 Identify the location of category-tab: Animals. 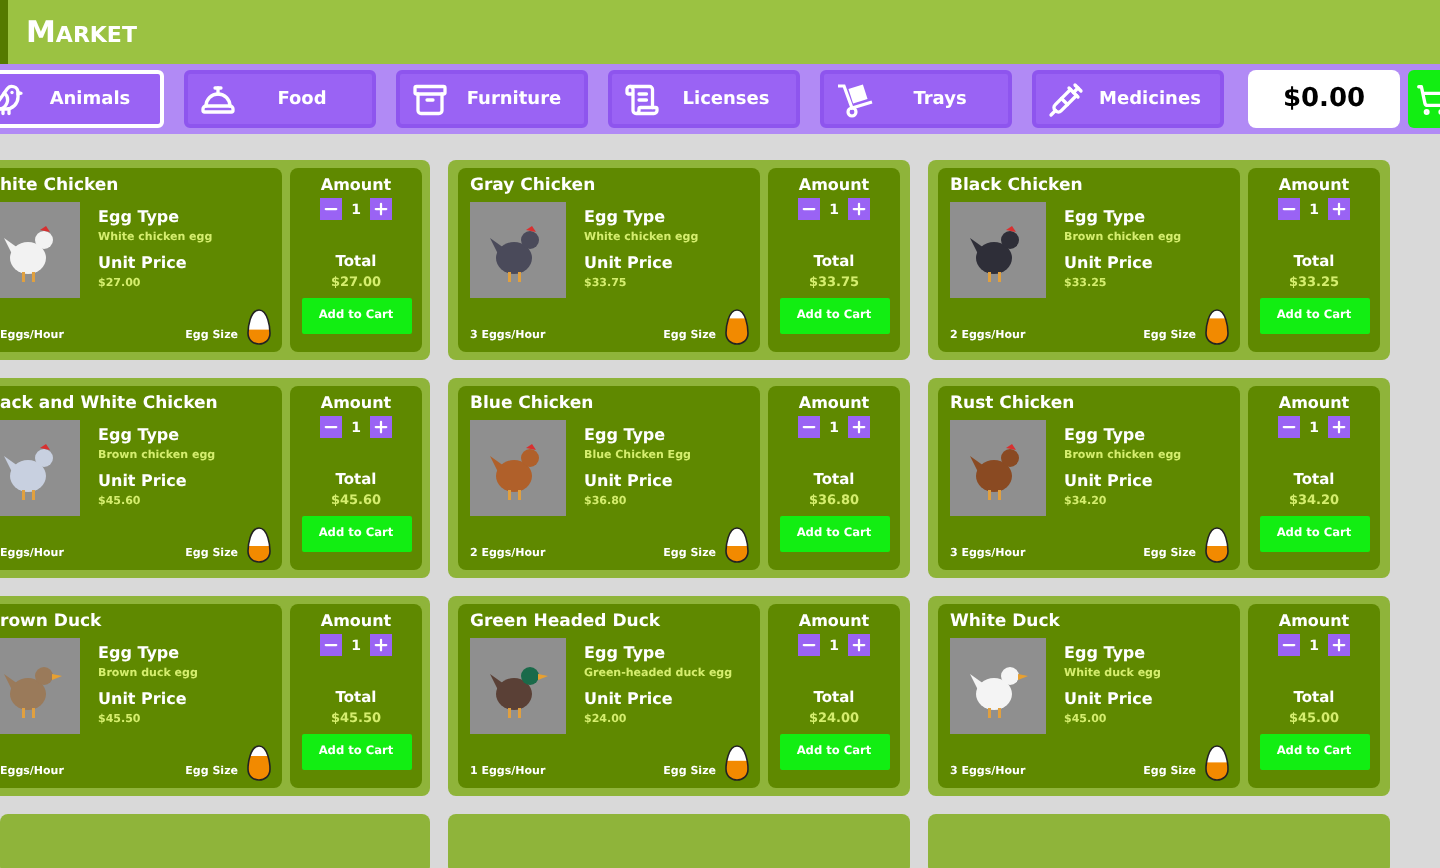
(82, 99).